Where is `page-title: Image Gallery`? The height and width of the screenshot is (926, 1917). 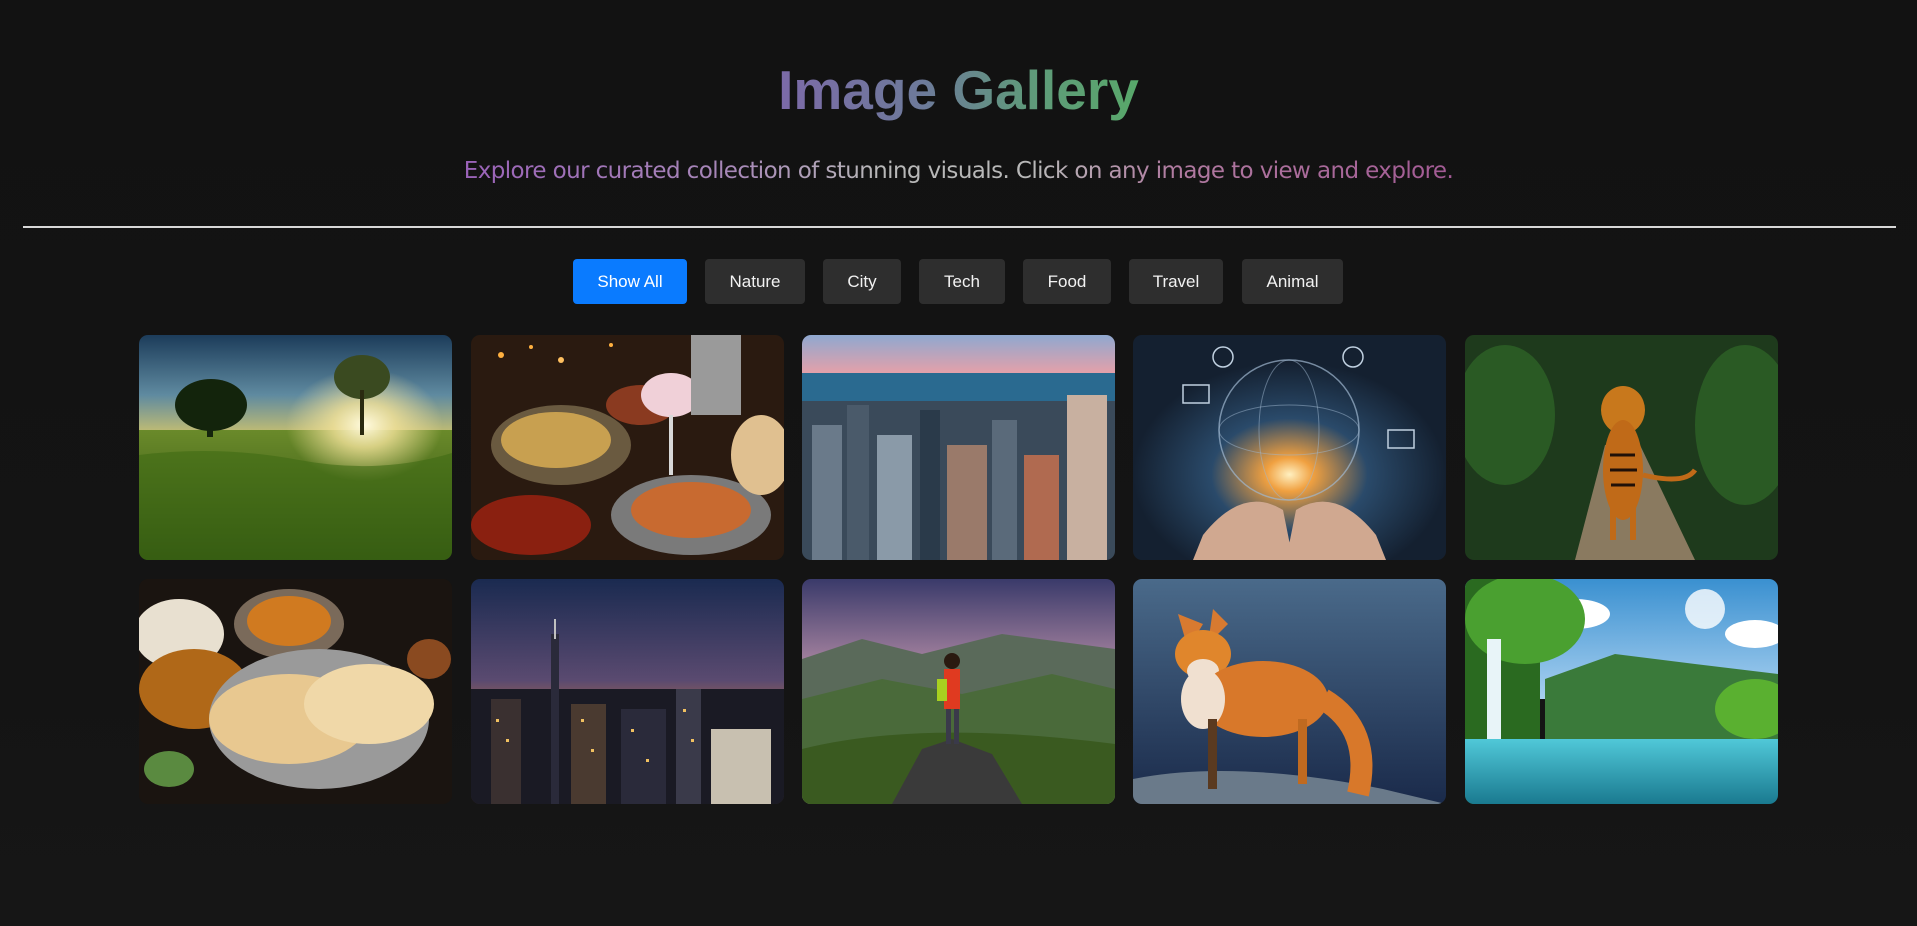
page-title: Image Gallery is located at coordinates (958, 90).